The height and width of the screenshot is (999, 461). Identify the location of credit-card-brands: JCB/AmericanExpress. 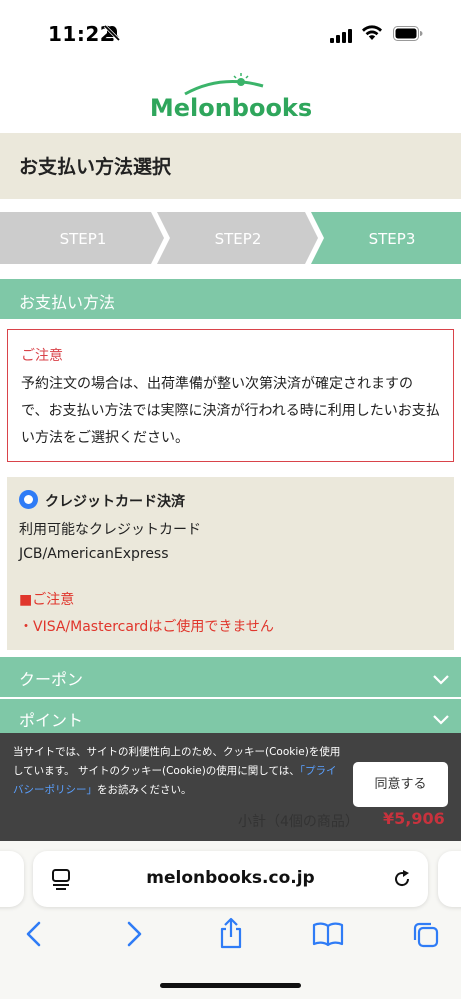
(94, 554).